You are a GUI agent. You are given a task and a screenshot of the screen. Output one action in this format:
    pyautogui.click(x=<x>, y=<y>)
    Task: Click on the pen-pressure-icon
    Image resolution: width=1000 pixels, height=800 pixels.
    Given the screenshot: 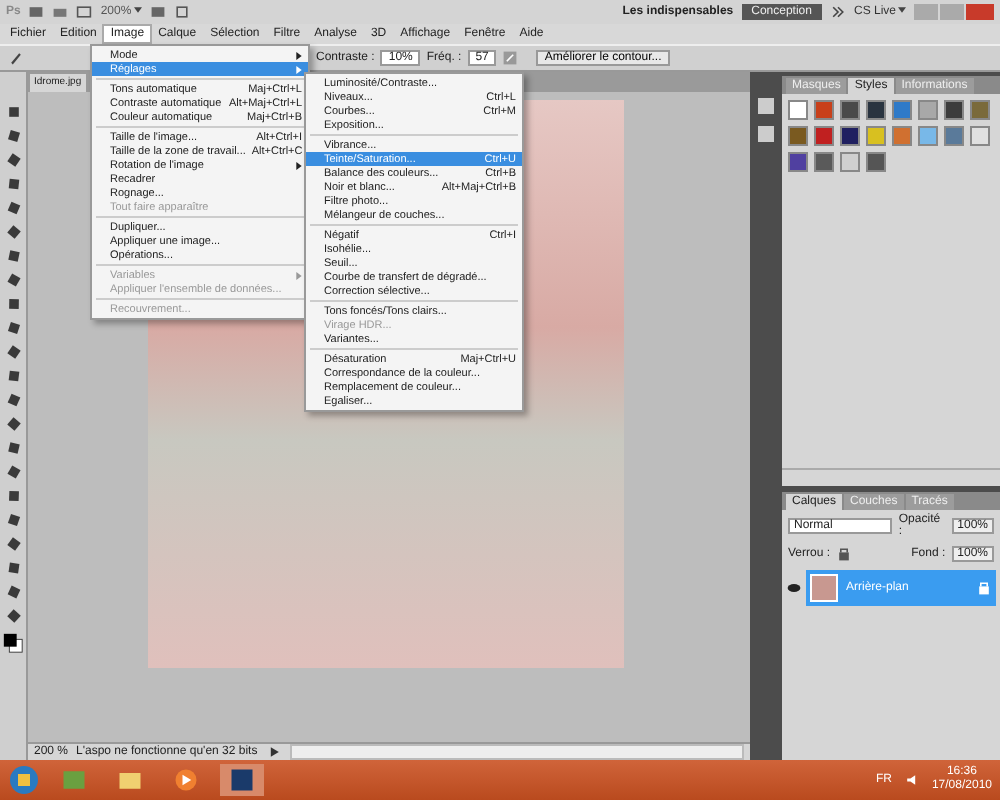 What is the action you would take?
    pyautogui.click(x=510, y=58)
    